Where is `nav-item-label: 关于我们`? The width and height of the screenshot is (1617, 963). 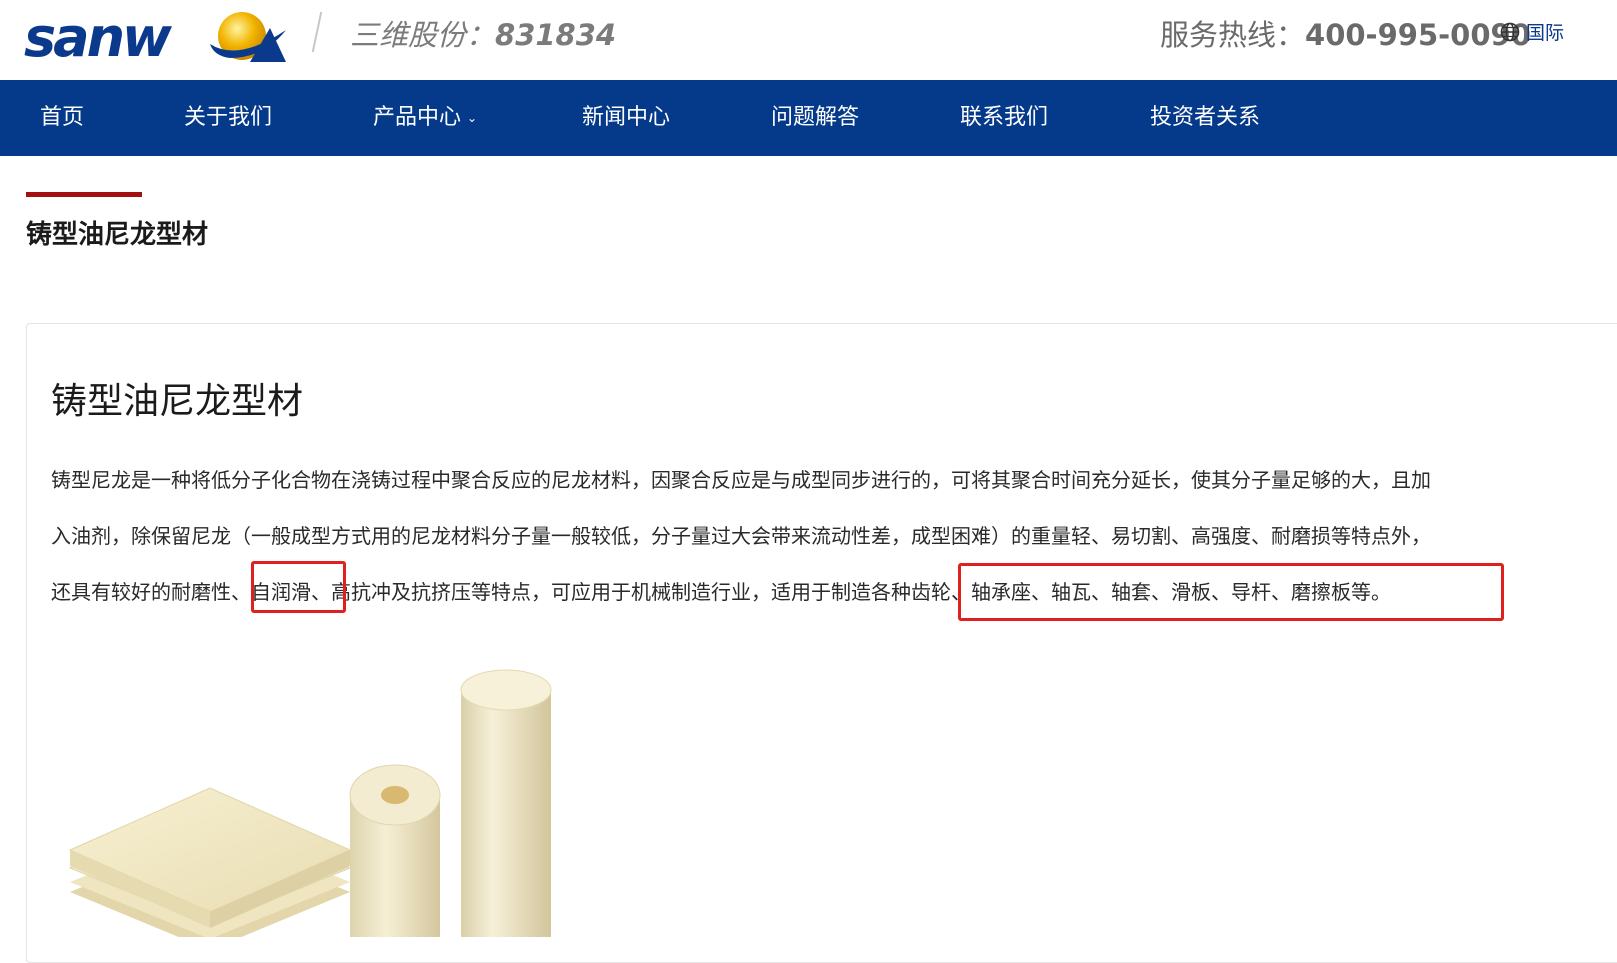 nav-item-label: 关于我们 is located at coordinates (228, 117).